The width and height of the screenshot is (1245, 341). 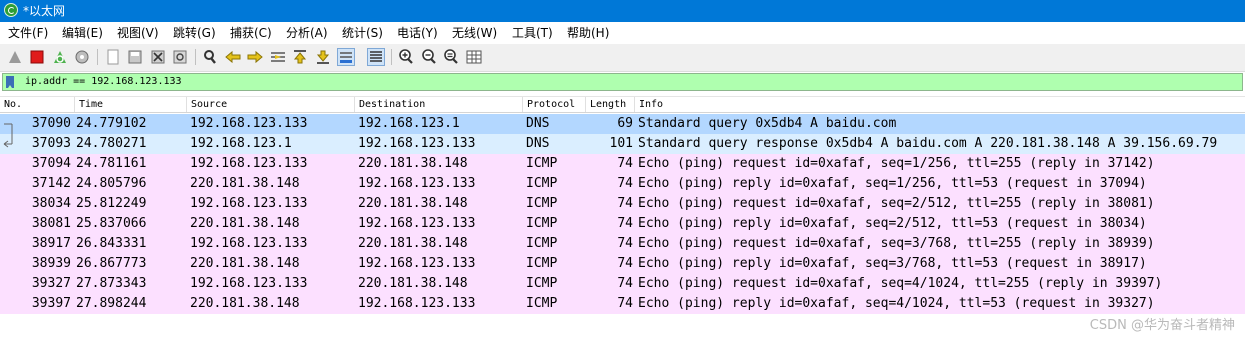 I want to click on display-filter-input: ip.addr == 192.168.123.133, so click(x=622, y=82).